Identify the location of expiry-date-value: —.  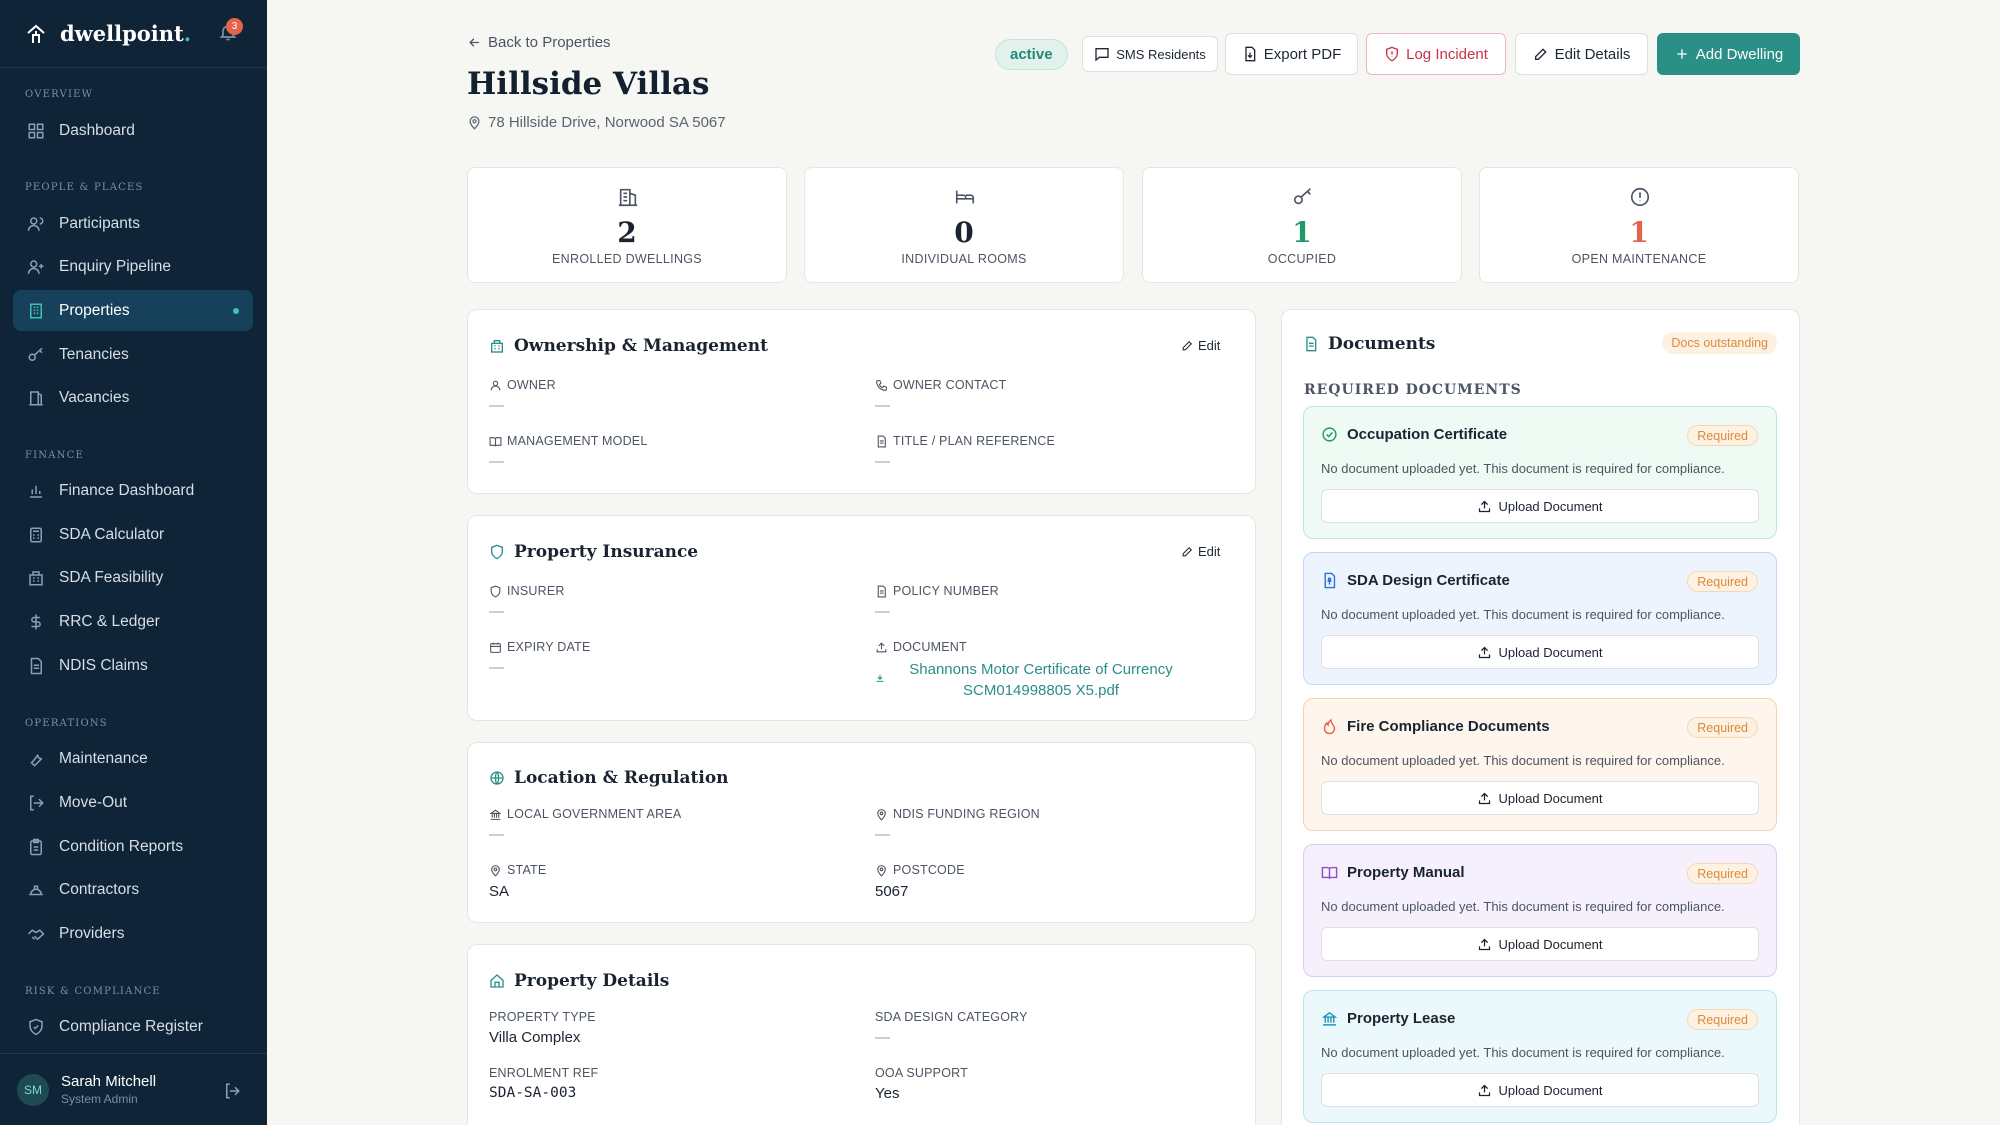
(496, 667).